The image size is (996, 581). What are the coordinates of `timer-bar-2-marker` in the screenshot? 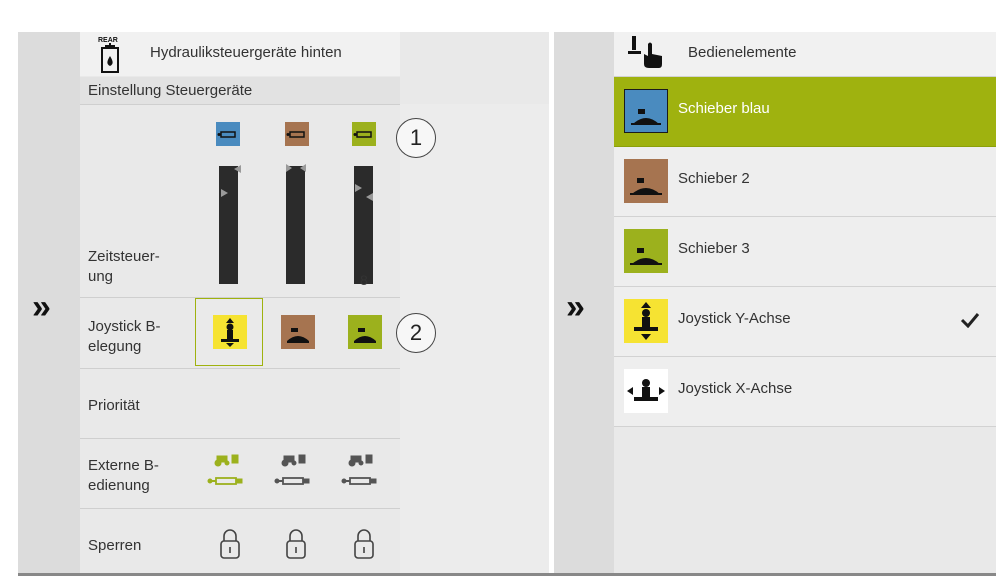 It's located at (296, 169).